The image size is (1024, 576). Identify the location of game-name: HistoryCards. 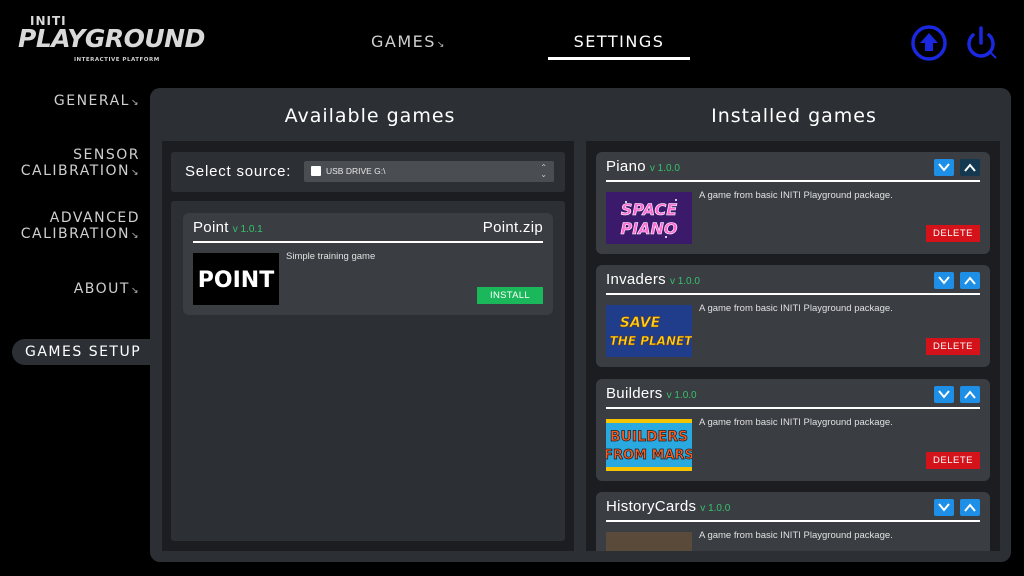
(651, 506).